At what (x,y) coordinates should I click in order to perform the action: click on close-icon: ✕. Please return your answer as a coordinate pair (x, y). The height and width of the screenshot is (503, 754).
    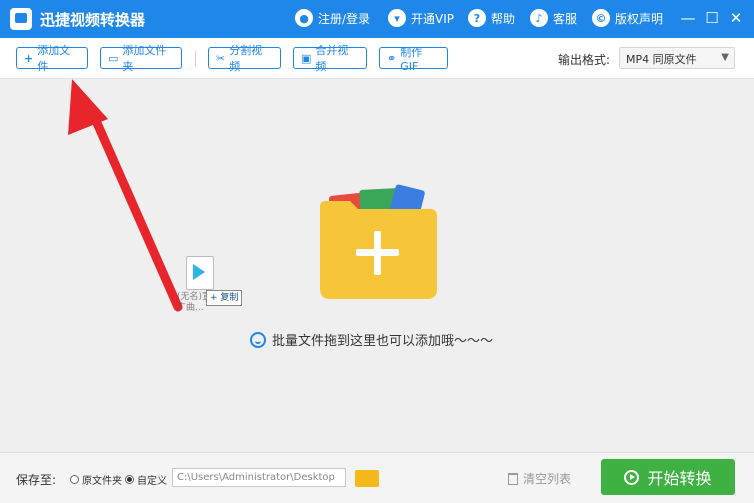
    Looking at the image, I should click on (736, 18).